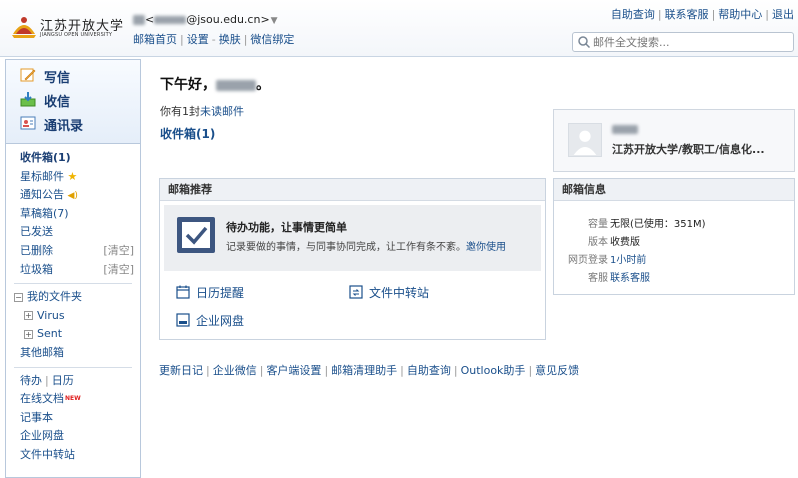 The width and height of the screenshot is (798, 478). I want to click on contacts-card-icon, so click(28, 123).